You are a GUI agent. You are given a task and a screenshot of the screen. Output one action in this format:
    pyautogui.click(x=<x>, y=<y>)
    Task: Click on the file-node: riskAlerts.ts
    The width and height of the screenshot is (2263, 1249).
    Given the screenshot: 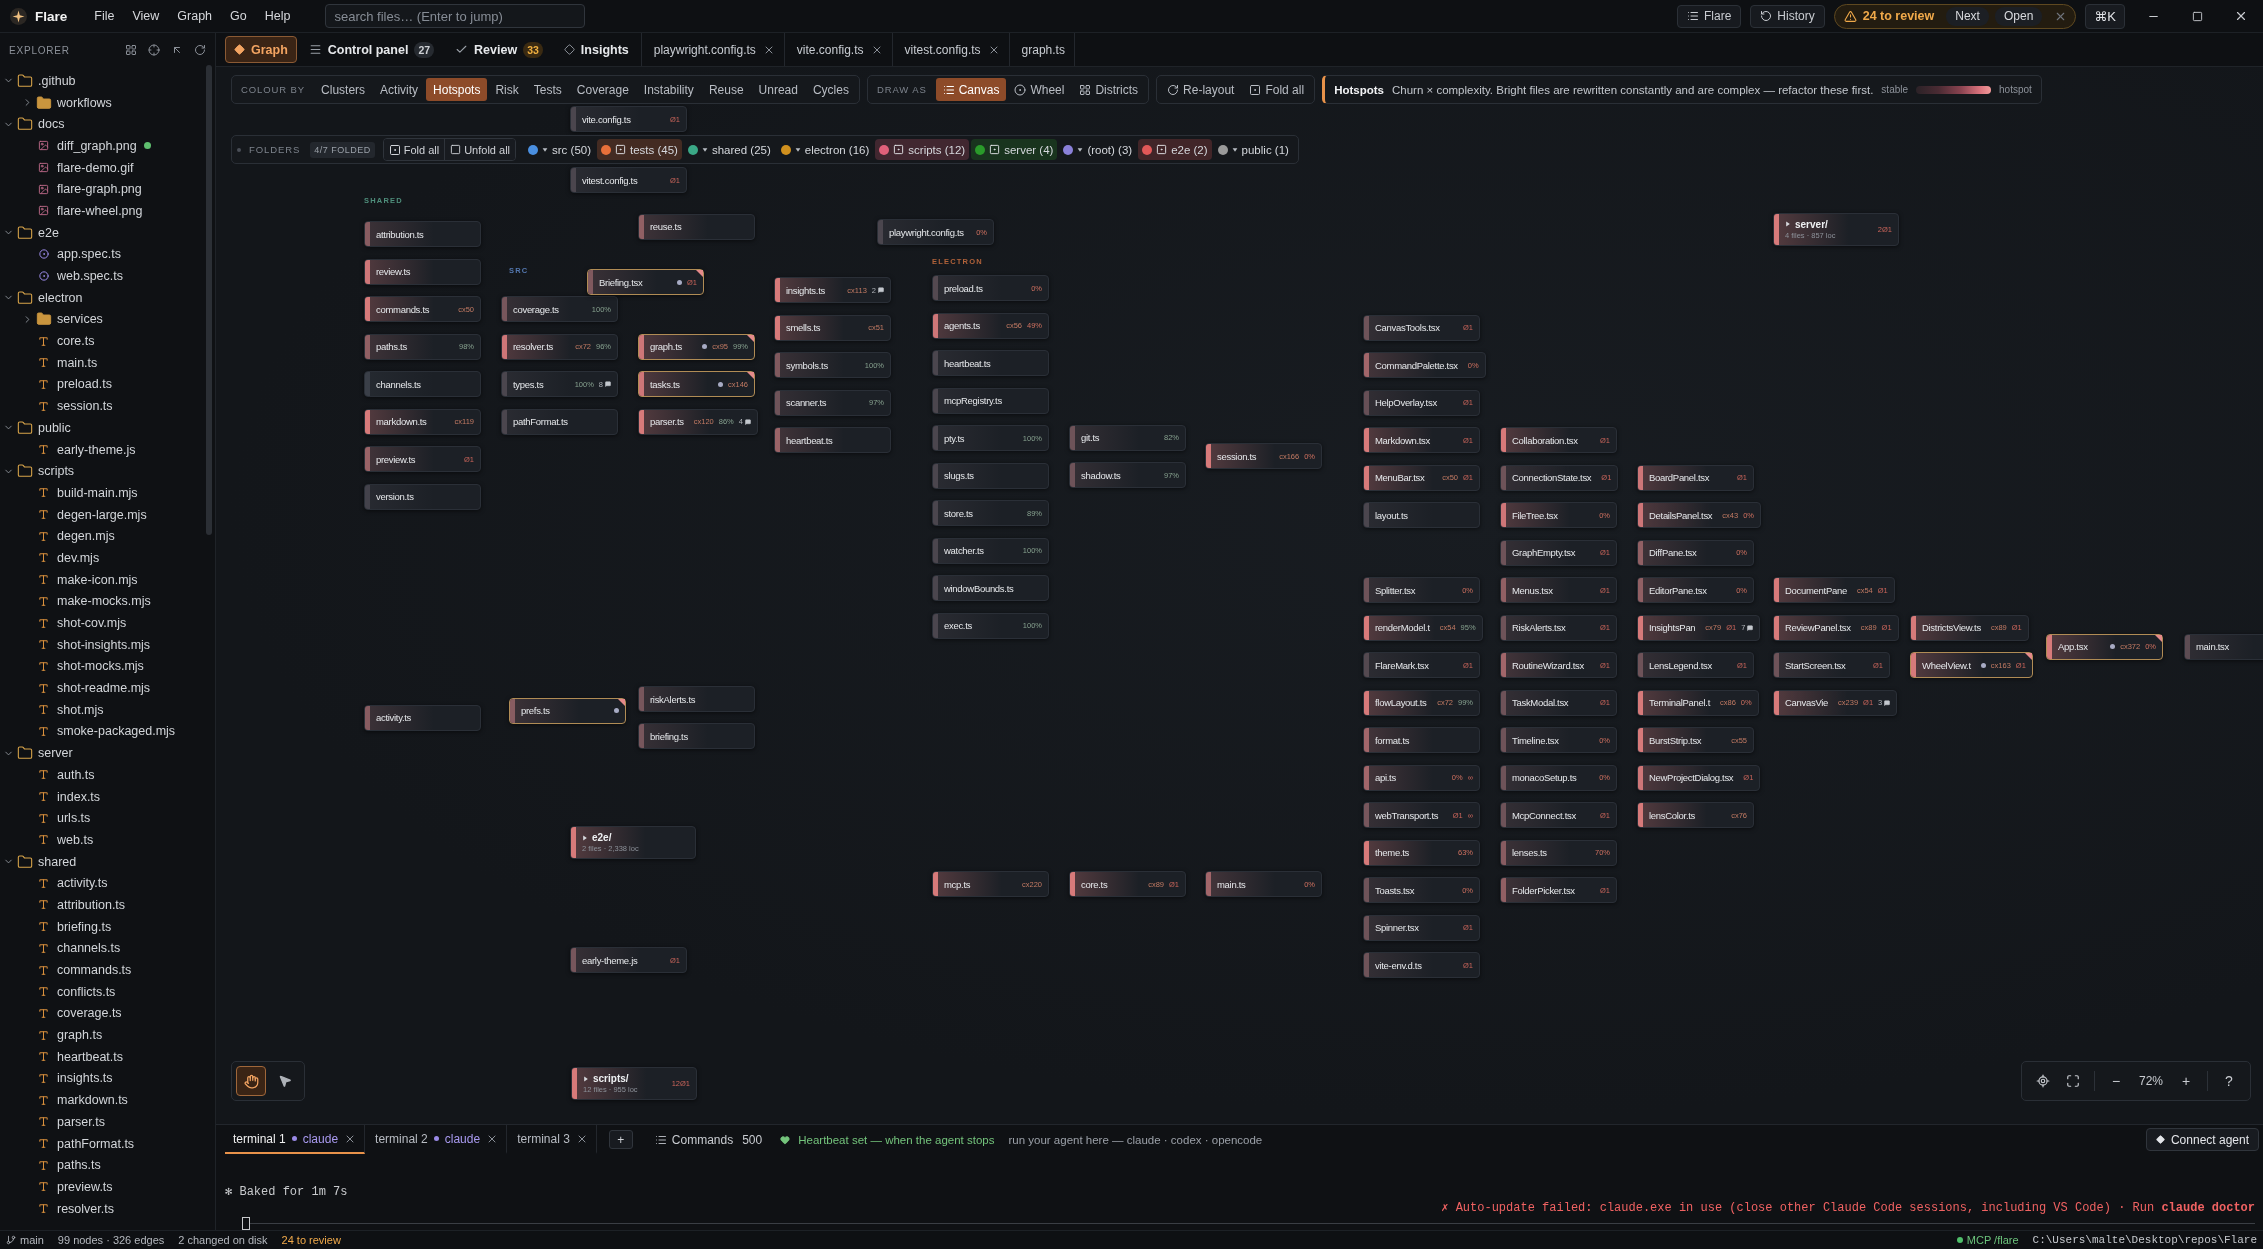 What is the action you would take?
    pyautogui.click(x=696, y=699)
    